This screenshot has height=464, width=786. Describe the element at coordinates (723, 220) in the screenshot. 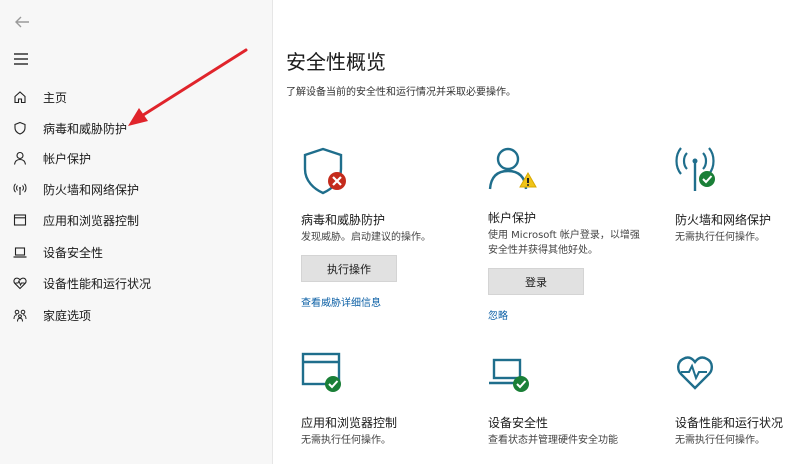

I see `card-title: 防火墙和网络保护` at that location.